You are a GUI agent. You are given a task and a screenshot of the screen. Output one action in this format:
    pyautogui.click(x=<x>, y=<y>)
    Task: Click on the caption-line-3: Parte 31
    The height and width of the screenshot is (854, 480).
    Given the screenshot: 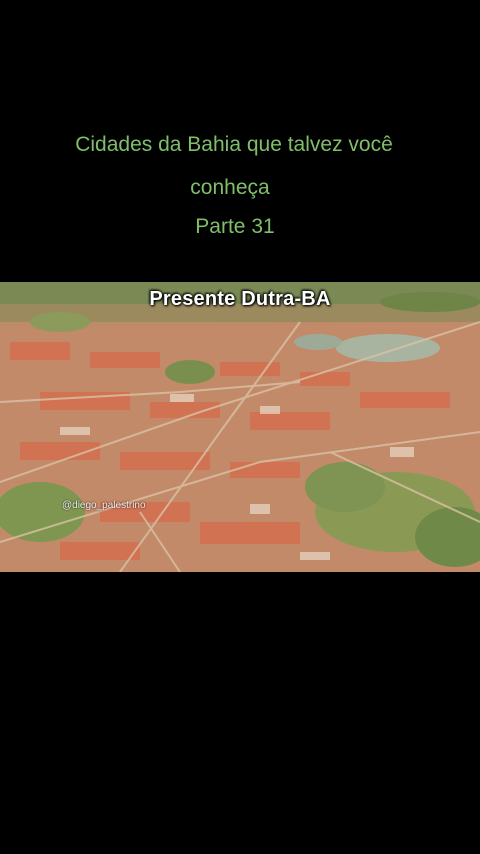 What is the action you would take?
    pyautogui.click(x=235, y=226)
    